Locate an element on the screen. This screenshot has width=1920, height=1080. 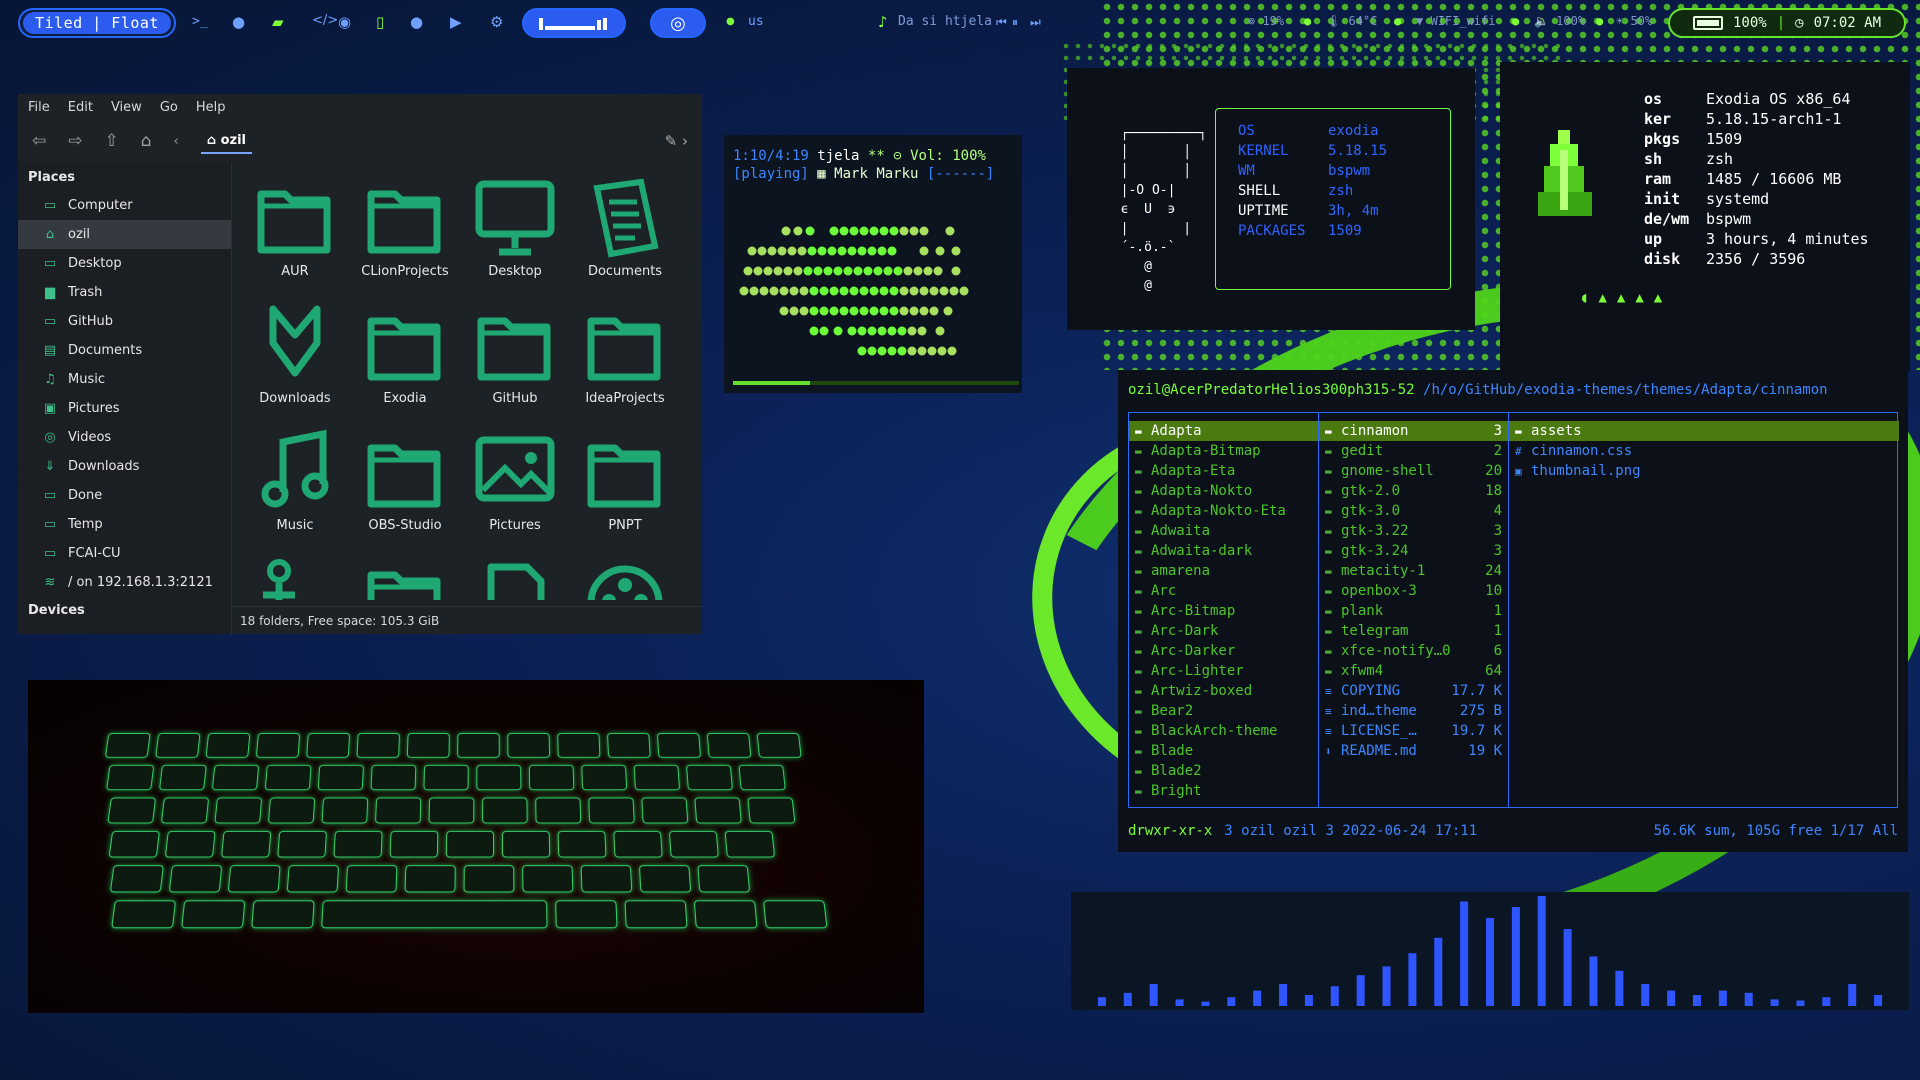
parent-dir-entry: ▬ BlackArch-theme is located at coordinates (1223, 731).